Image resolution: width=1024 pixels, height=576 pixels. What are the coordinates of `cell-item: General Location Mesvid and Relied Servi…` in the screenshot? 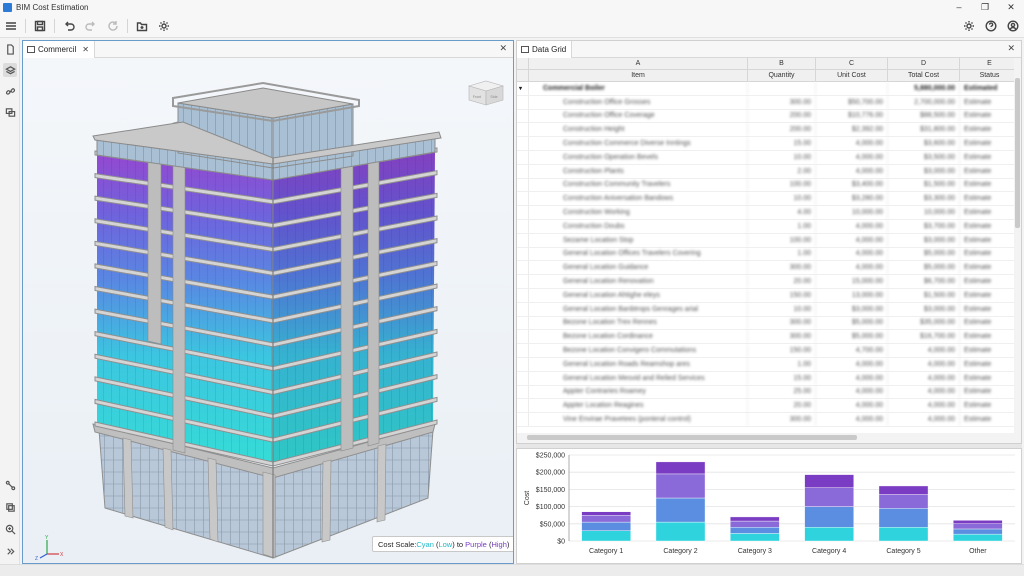 It's located at (638, 378).